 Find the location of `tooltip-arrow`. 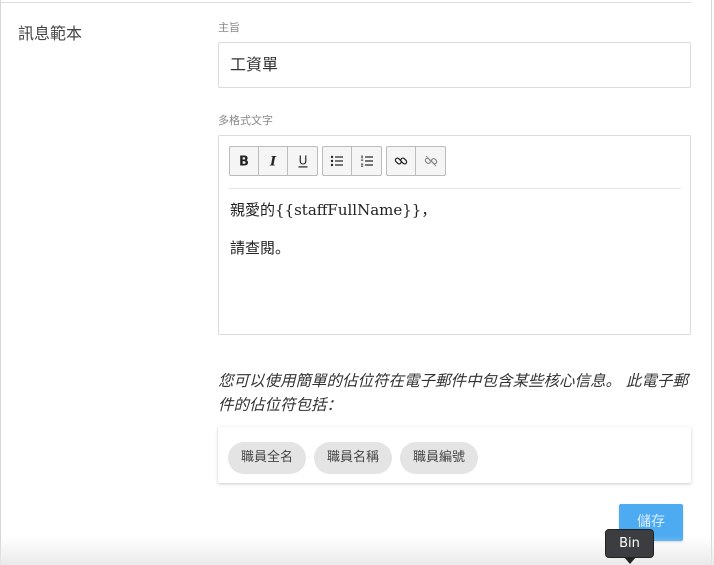

tooltip-arrow is located at coordinates (630, 560).